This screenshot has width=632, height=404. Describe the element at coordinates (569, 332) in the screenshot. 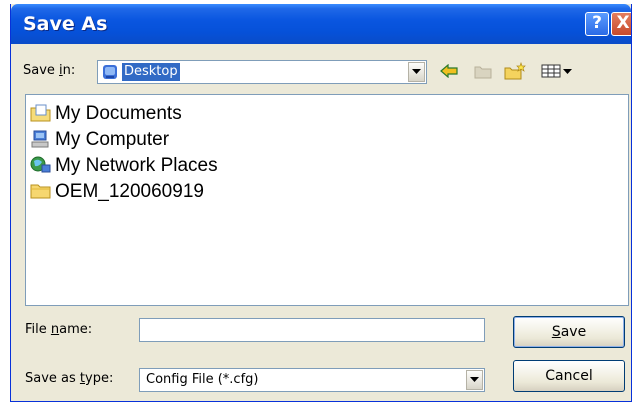

I see `save-button: Save` at that location.